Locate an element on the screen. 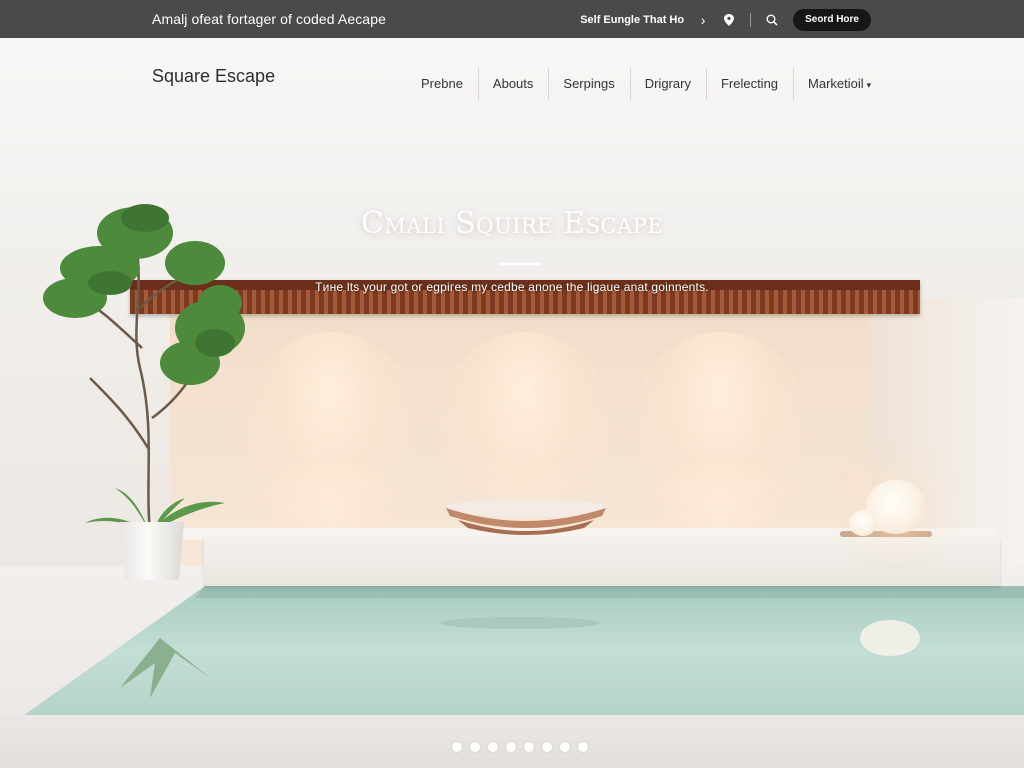 The height and width of the screenshot is (768, 1024). stone-bench is located at coordinates (602, 561).